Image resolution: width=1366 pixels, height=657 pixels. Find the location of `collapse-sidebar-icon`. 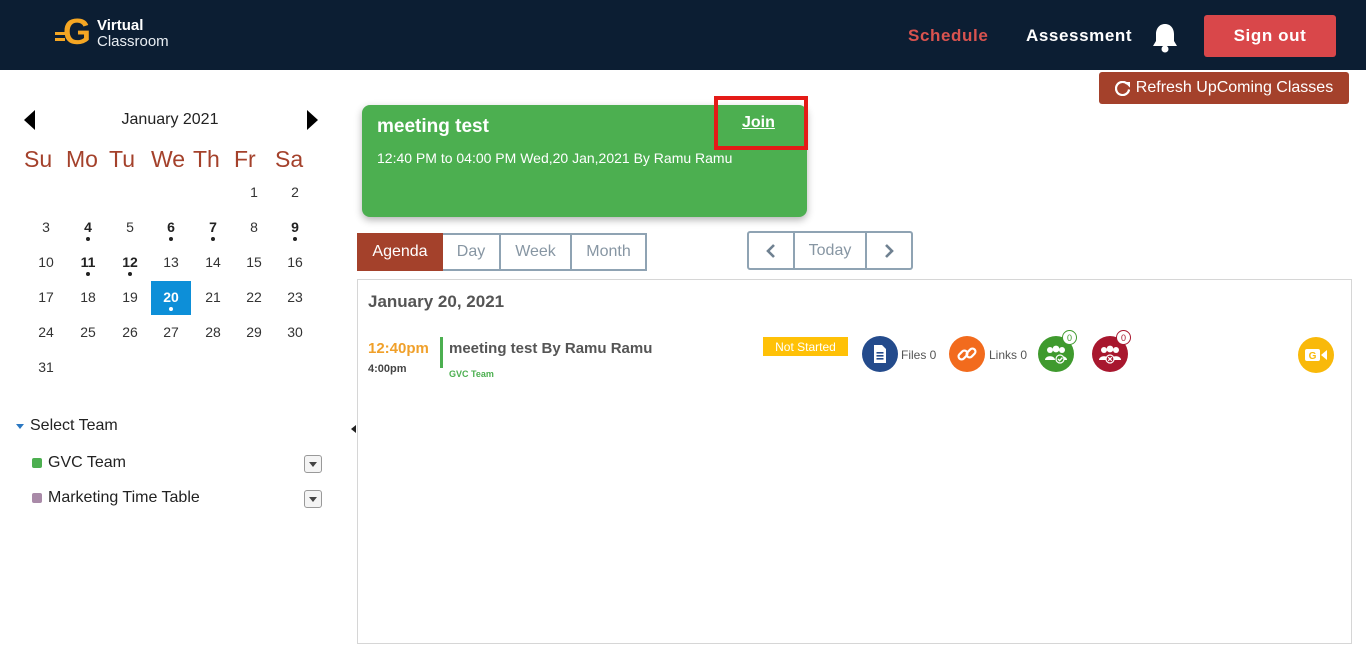

collapse-sidebar-icon is located at coordinates (353, 429).